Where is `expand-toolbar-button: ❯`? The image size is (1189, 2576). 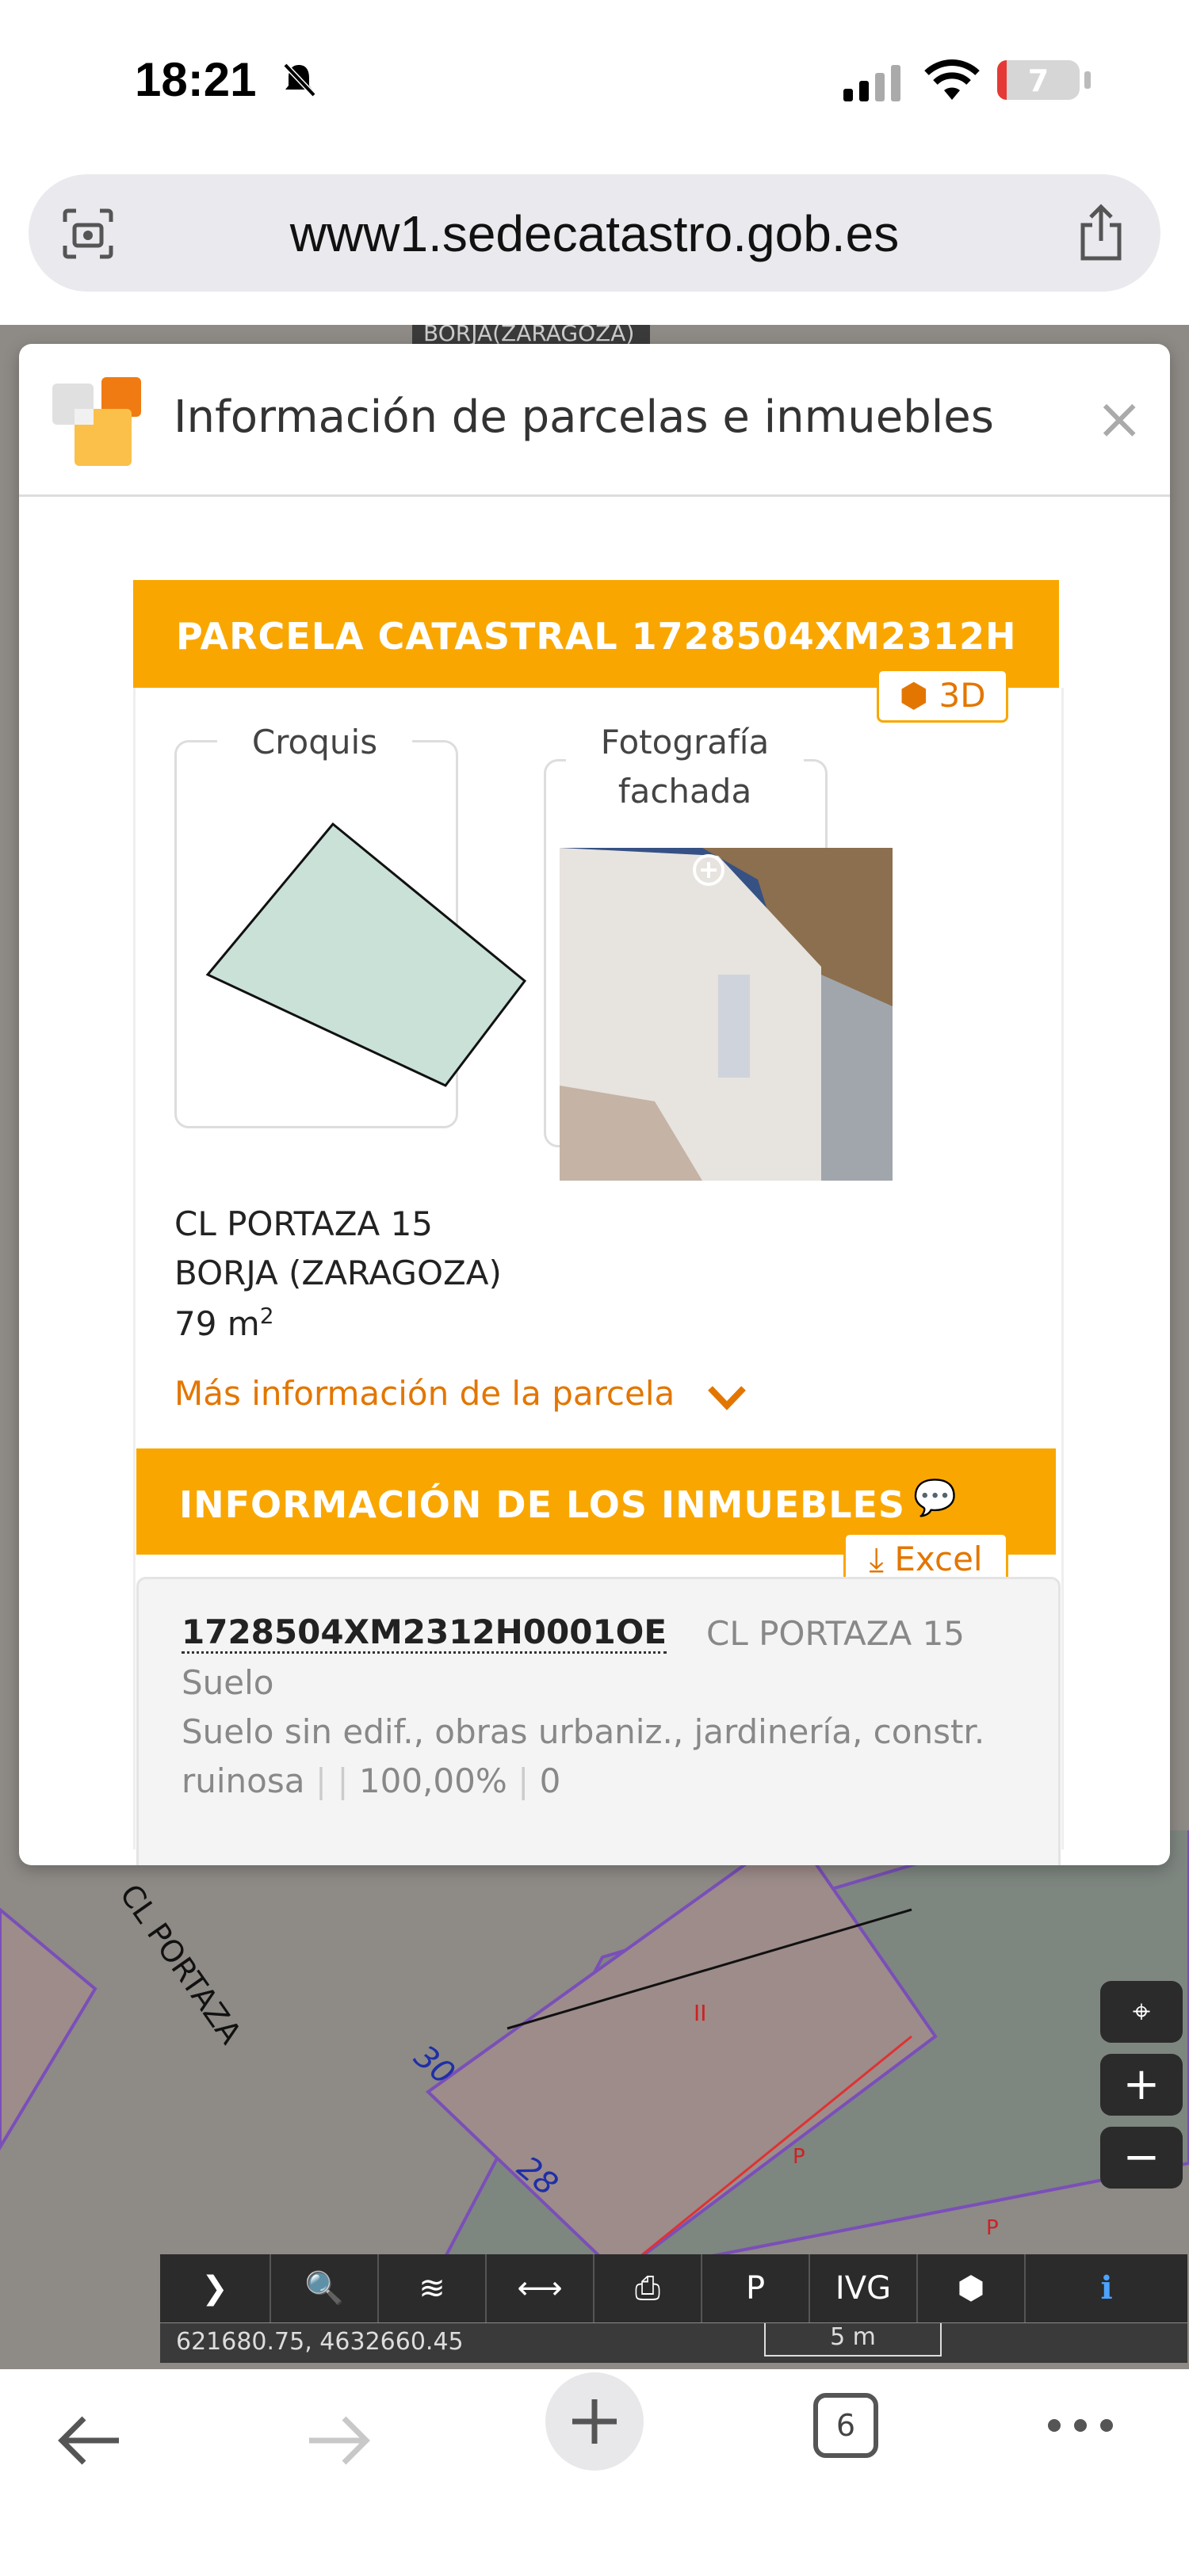 expand-toolbar-button: ❯ is located at coordinates (215, 2288).